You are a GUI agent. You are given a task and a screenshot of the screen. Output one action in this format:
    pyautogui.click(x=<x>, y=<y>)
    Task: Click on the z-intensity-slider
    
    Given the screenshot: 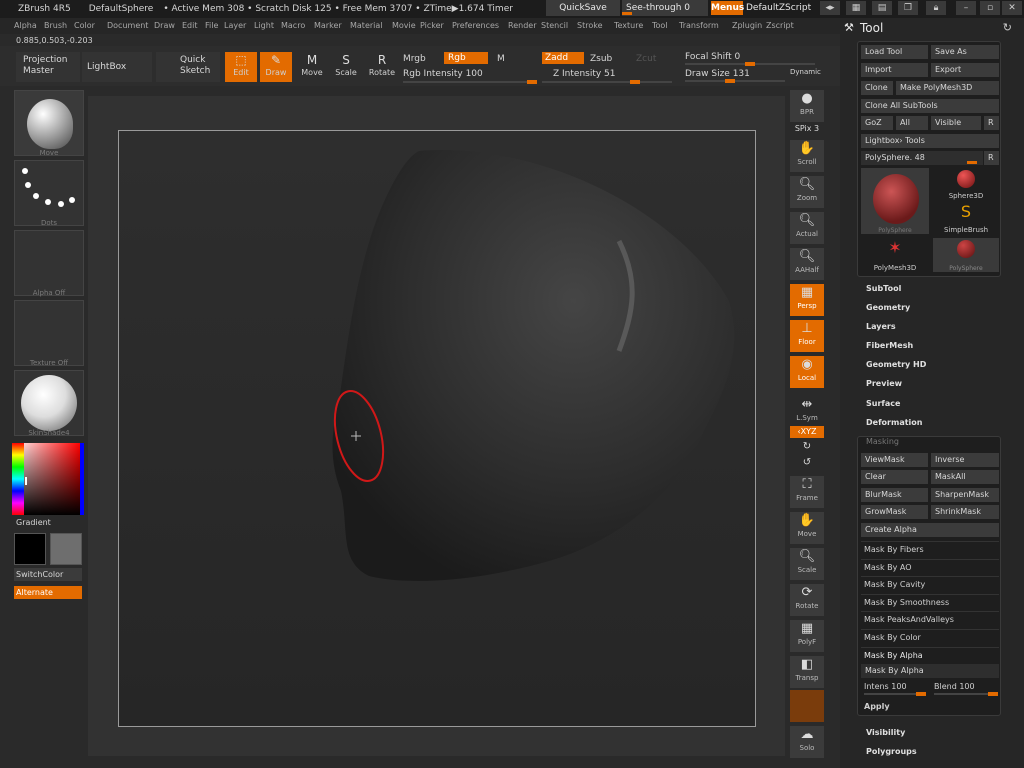 What is the action you would take?
    pyautogui.click(x=607, y=82)
    